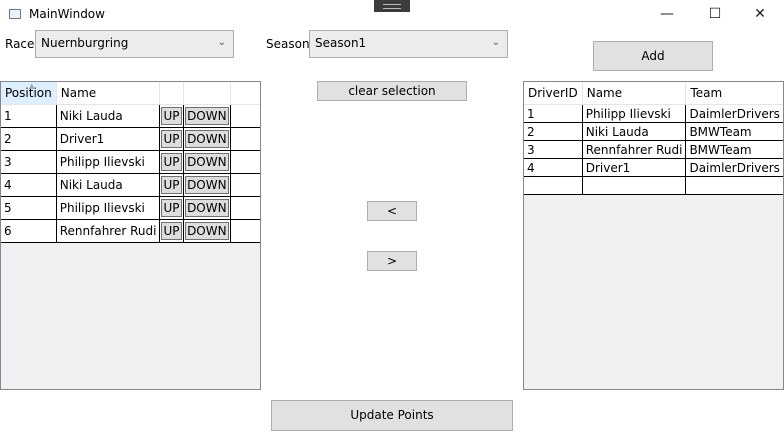 This screenshot has width=784, height=441. I want to click on clear-selection-button: clear selection, so click(392, 91).